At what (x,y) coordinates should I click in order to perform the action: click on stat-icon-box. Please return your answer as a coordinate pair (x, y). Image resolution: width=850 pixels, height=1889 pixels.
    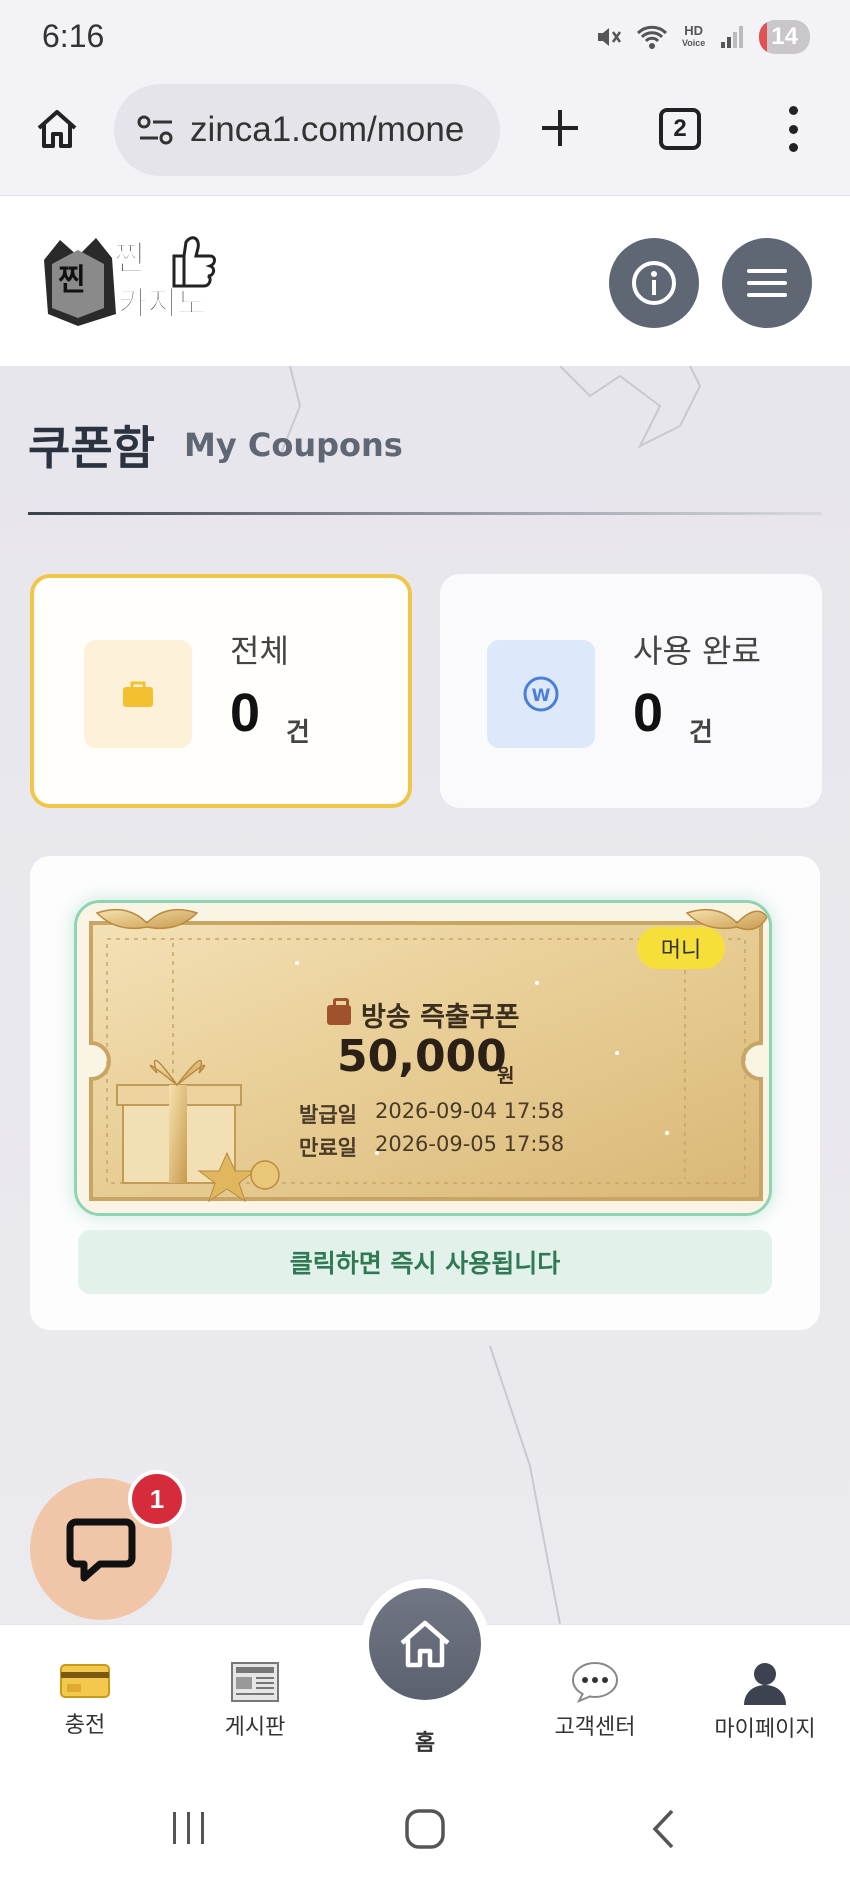
    Looking at the image, I should click on (138, 694).